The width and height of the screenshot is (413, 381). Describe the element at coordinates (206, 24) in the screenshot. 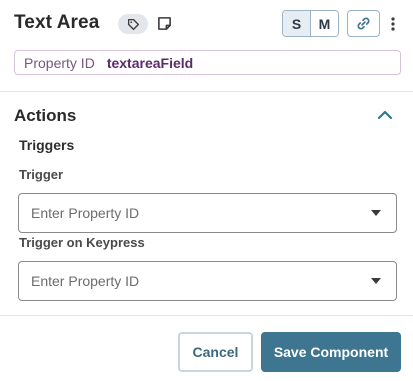

I see `component-header: Text Area S M` at that location.